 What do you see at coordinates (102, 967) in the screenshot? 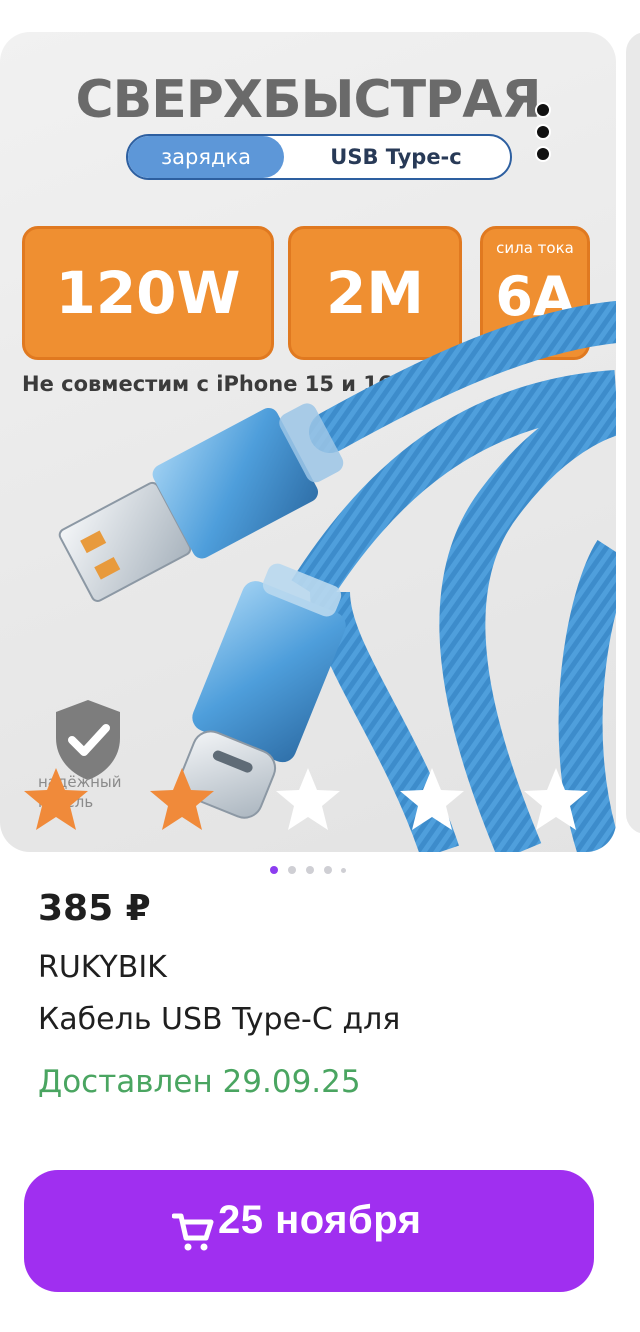
I see `product-brand: RUKYBIK` at bounding box center [102, 967].